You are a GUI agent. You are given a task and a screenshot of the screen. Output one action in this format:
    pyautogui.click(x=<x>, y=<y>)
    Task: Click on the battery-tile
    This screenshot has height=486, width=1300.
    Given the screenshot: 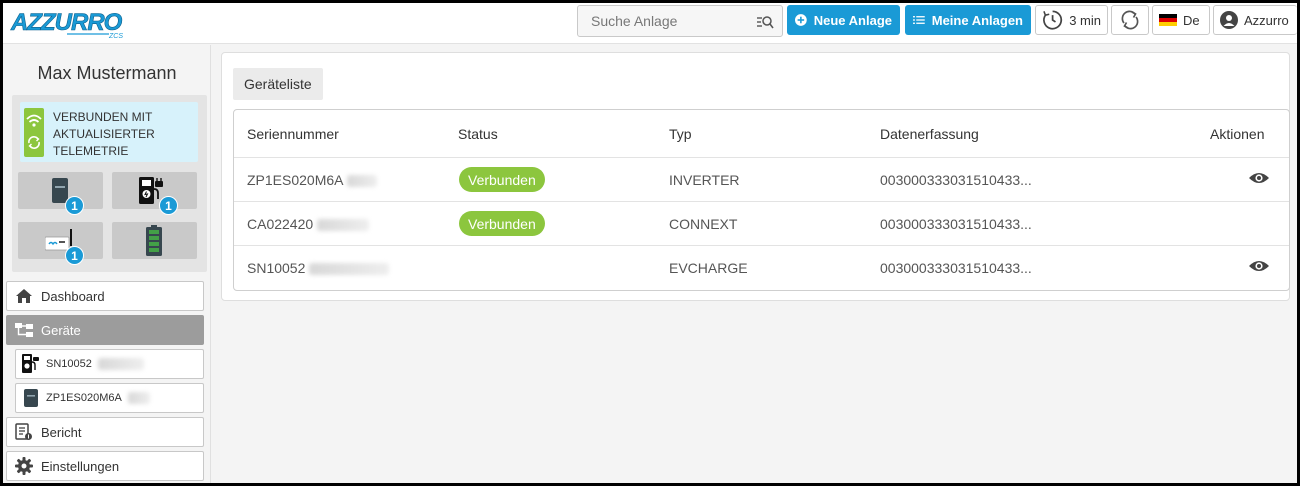 What is the action you would take?
    pyautogui.click(x=154, y=240)
    